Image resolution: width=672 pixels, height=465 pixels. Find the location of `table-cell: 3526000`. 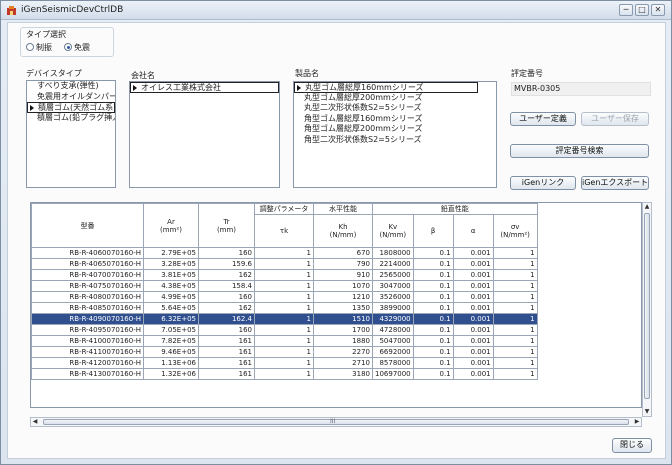

table-cell: 3526000 is located at coordinates (393, 297).